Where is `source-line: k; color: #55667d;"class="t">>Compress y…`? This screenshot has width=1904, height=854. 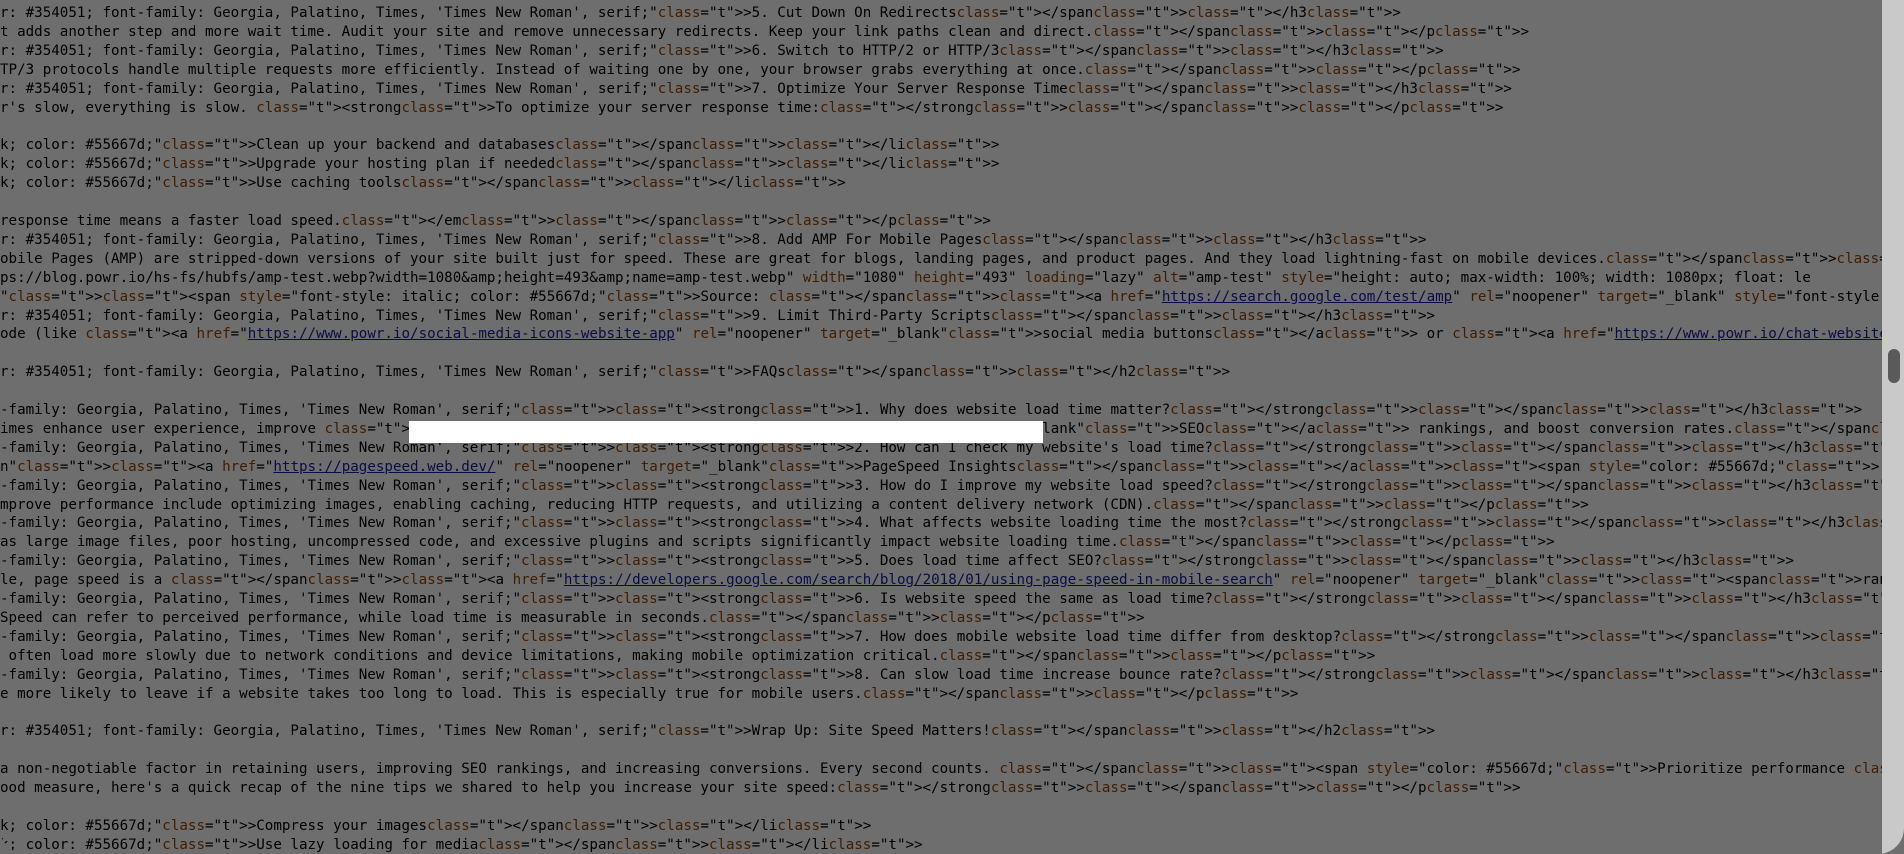 source-line: k; color: #55667d;"class="t">>Compress y… is located at coordinates (436, 825).